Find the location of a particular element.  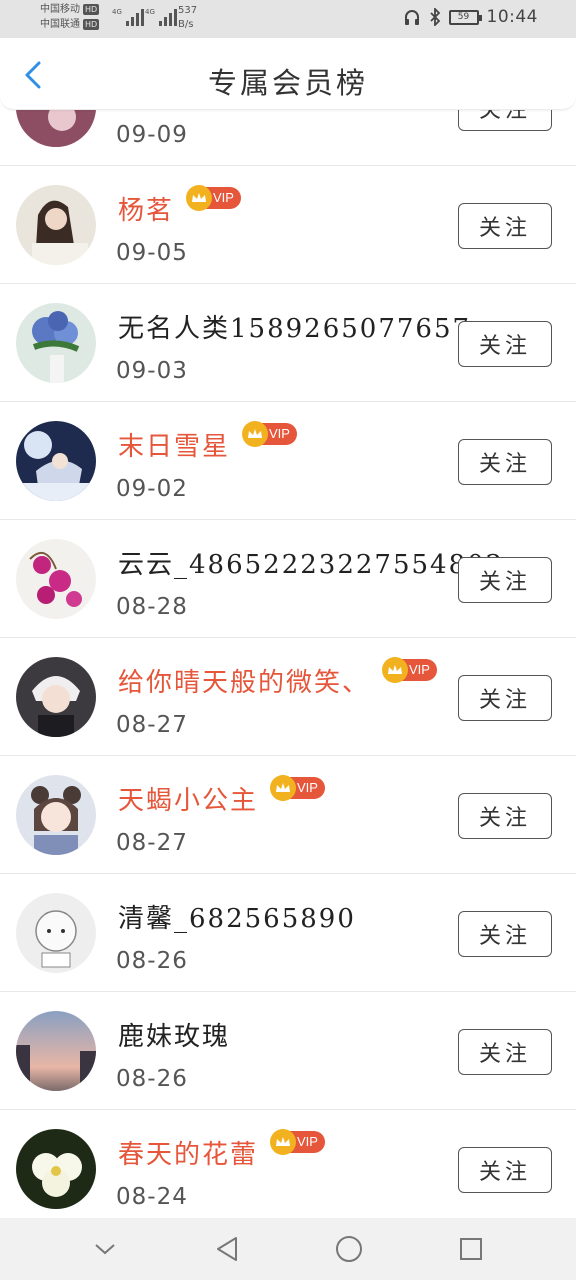

carrier-1: 中国移动 is located at coordinates (60, 9).